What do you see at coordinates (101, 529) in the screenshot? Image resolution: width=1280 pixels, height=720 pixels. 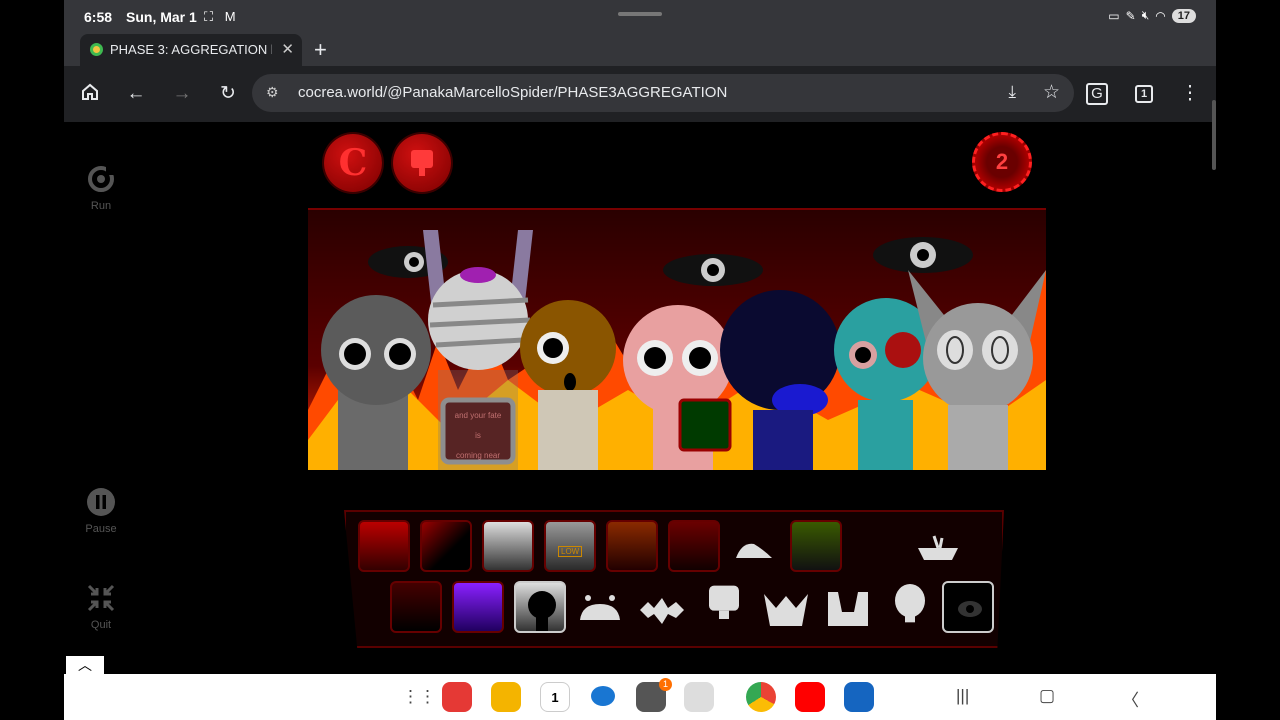 I see `pause-label: Pause` at bounding box center [101, 529].